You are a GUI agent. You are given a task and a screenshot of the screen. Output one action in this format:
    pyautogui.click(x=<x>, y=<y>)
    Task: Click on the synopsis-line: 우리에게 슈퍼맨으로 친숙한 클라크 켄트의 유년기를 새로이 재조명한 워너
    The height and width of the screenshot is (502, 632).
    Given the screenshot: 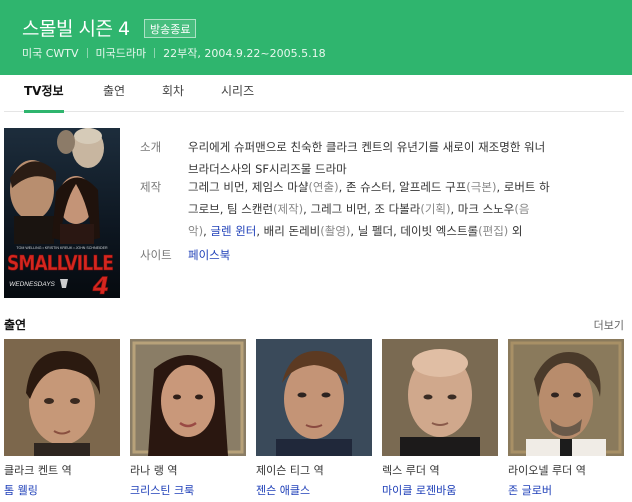 What is the action you would take?
    pyautogui.click(x=367, y=147)
    